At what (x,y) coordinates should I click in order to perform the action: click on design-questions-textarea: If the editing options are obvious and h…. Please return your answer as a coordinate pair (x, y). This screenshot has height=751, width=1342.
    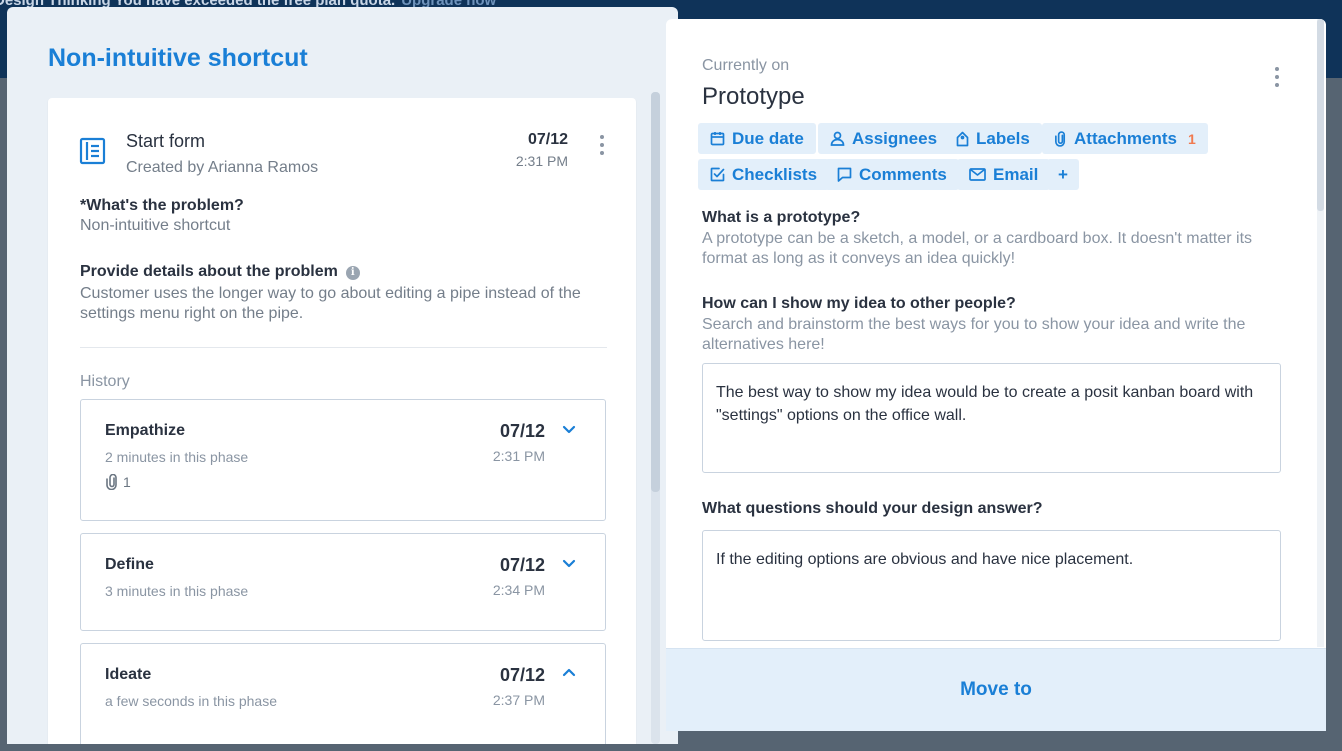
    Looking at the image, I should click on (991, 585).